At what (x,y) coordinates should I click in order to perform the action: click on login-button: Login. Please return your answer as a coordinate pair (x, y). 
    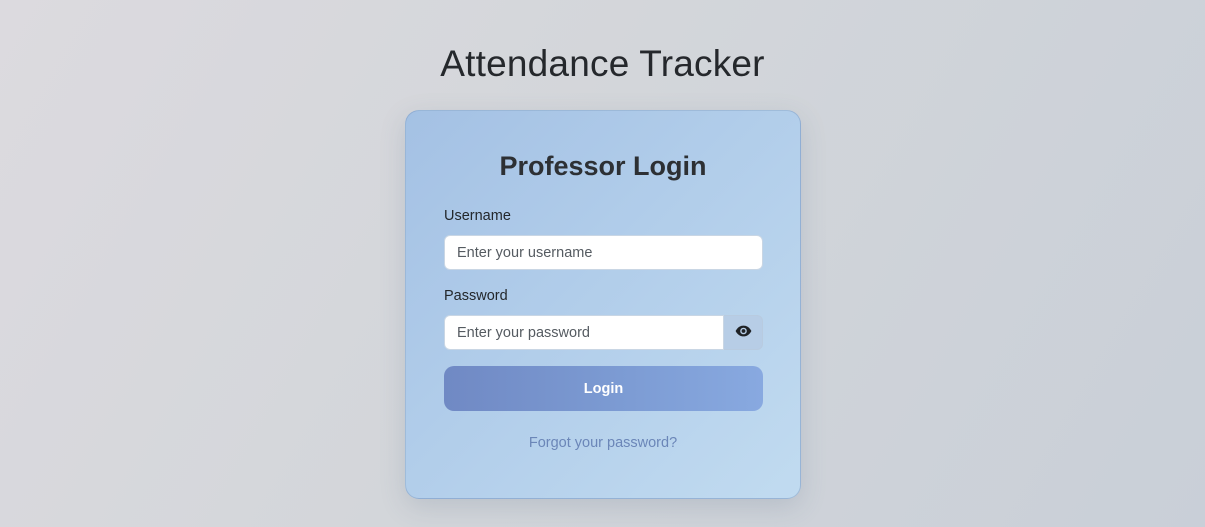
    Looking at the image, I should click on (603, 388).